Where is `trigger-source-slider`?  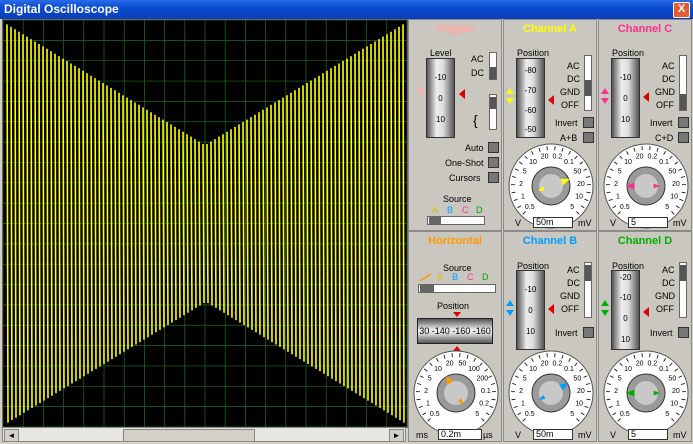 trigger-source-slider is located at coordinates (456, 220).